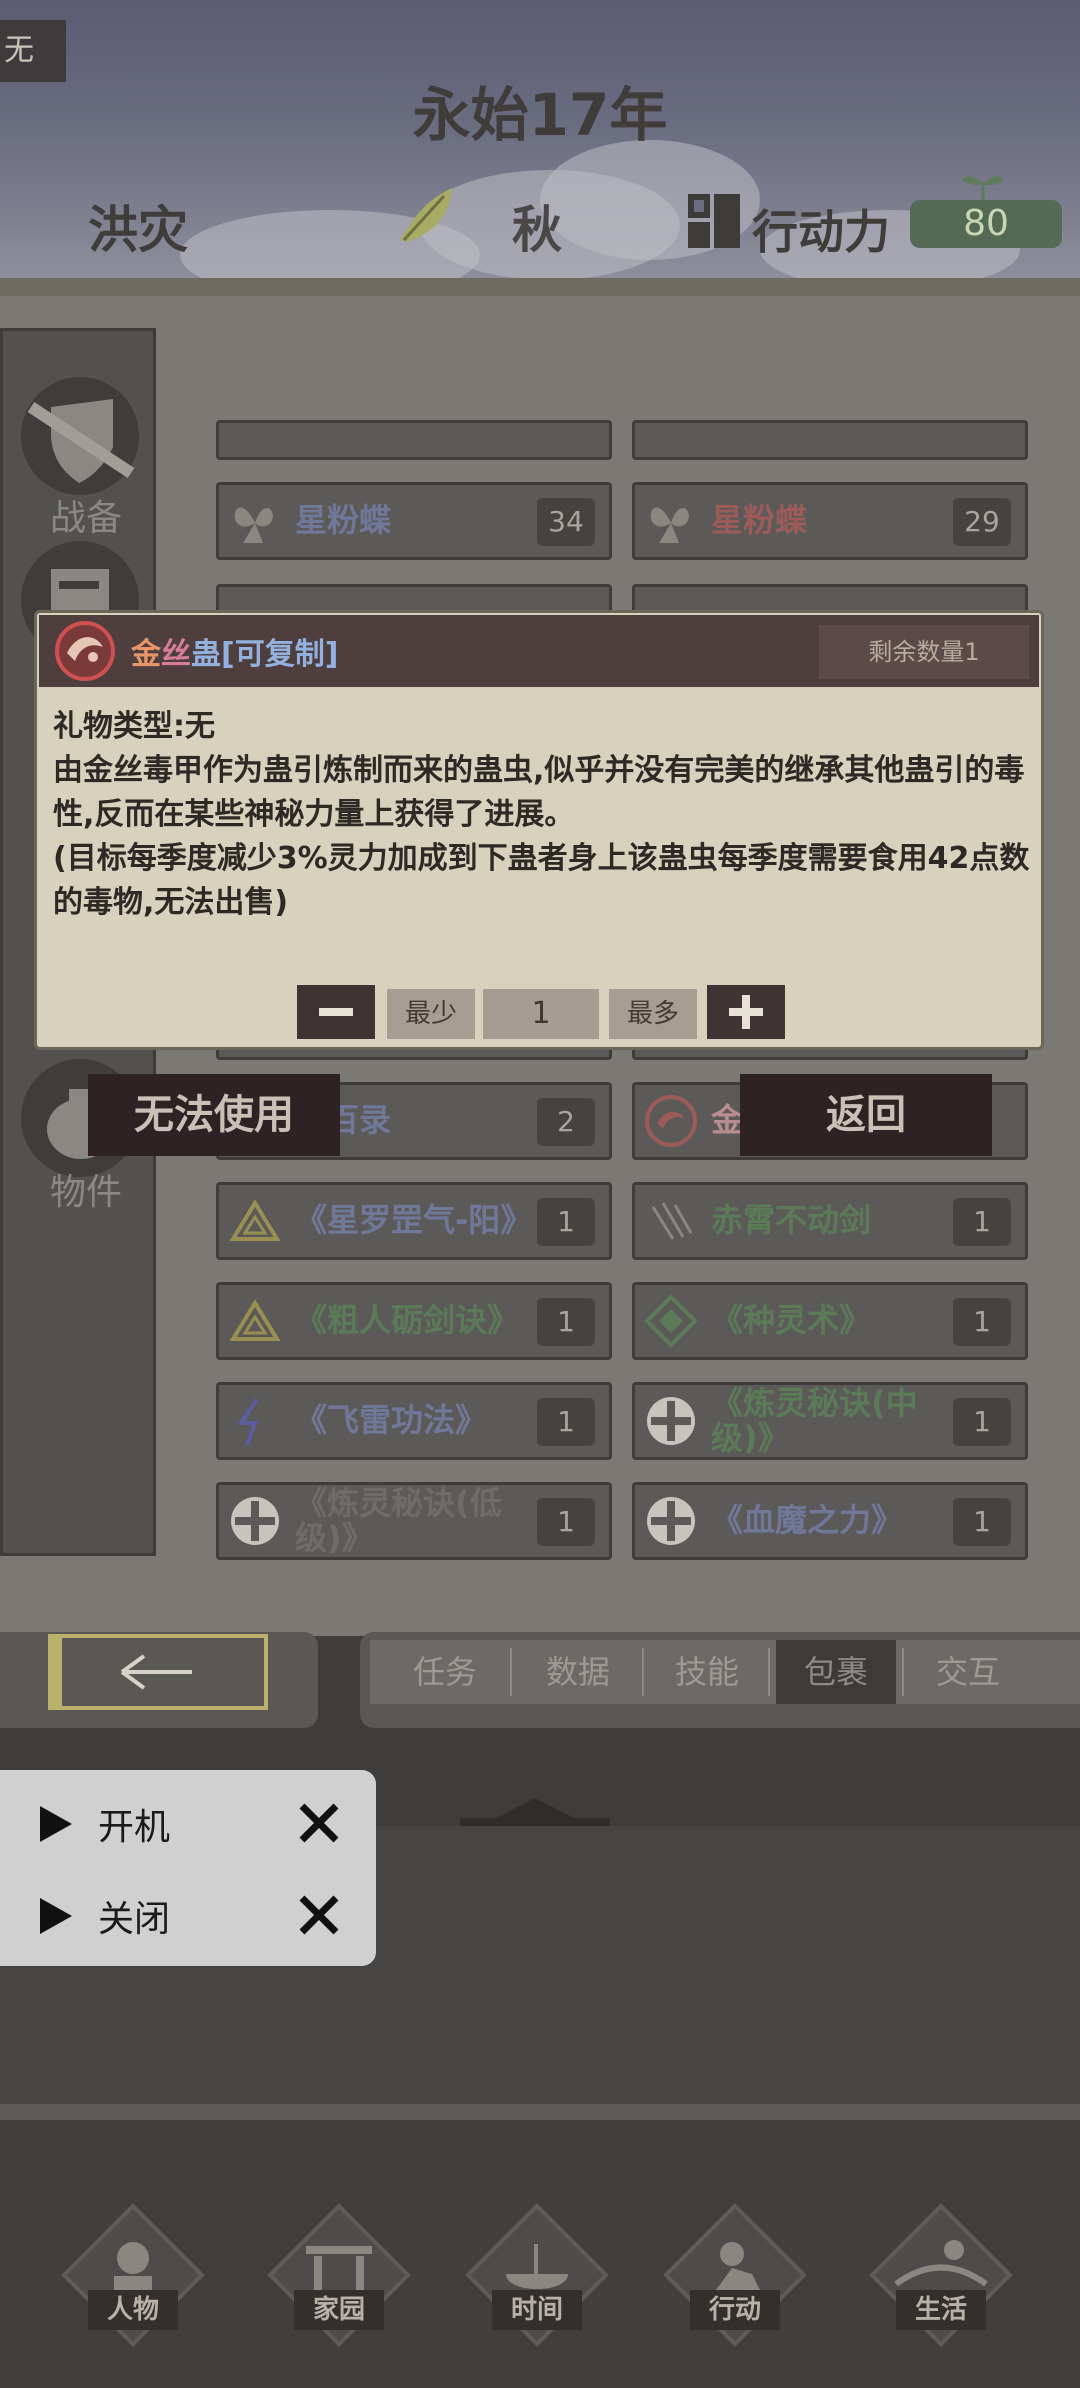  What do you see at coordinates (133, 2275) in the screenshot?
I see `nav-character: 人物` at bounding box center [133, 2275].